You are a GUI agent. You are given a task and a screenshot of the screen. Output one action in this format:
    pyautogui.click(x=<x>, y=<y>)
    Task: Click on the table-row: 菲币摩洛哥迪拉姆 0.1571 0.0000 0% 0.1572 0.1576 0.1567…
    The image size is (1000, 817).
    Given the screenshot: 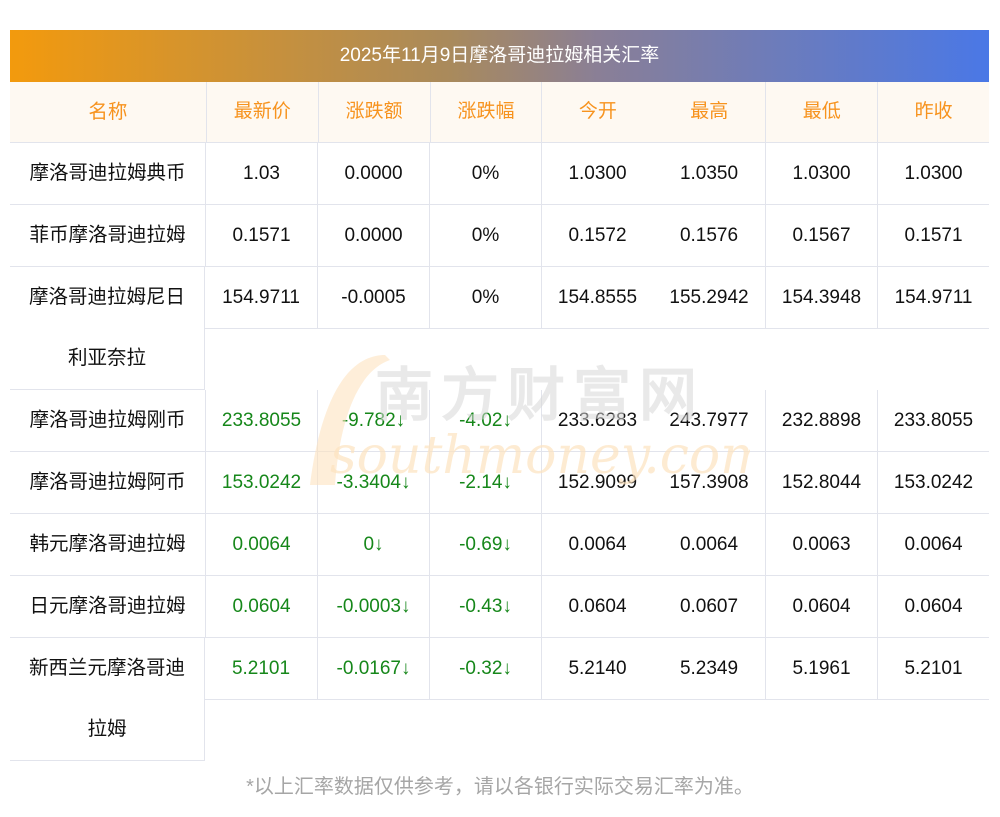 What is the action you would take?
    pyautogui.click(x=499, y=236)
    